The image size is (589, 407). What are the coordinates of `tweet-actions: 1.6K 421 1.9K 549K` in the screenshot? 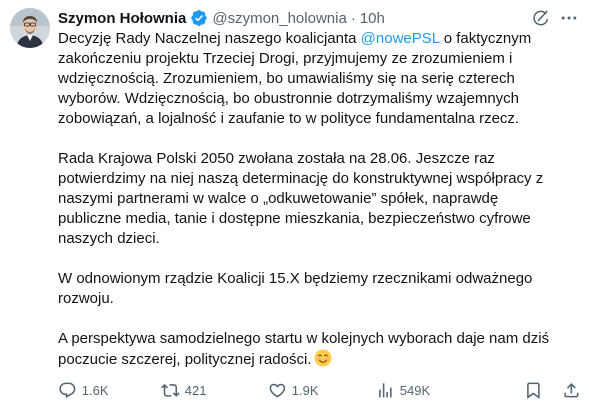 It's located at (319, 390).